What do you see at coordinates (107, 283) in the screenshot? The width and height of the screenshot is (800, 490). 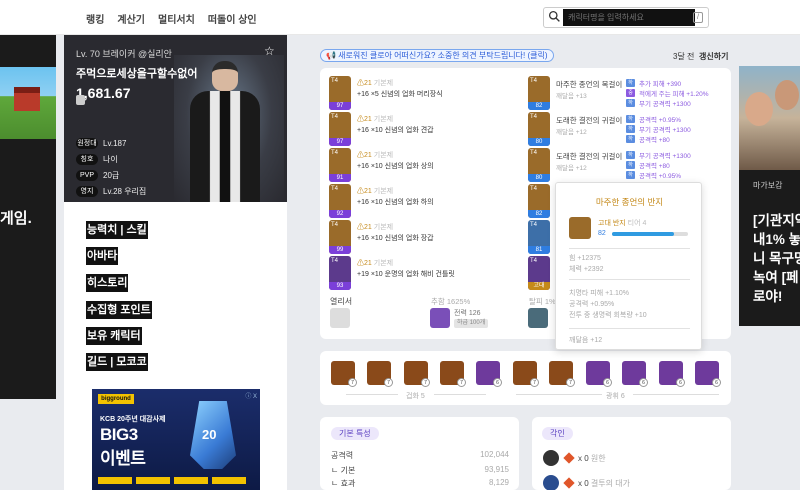 I see `menu-item-history: 히스토리` at bounding box center [107, 283].